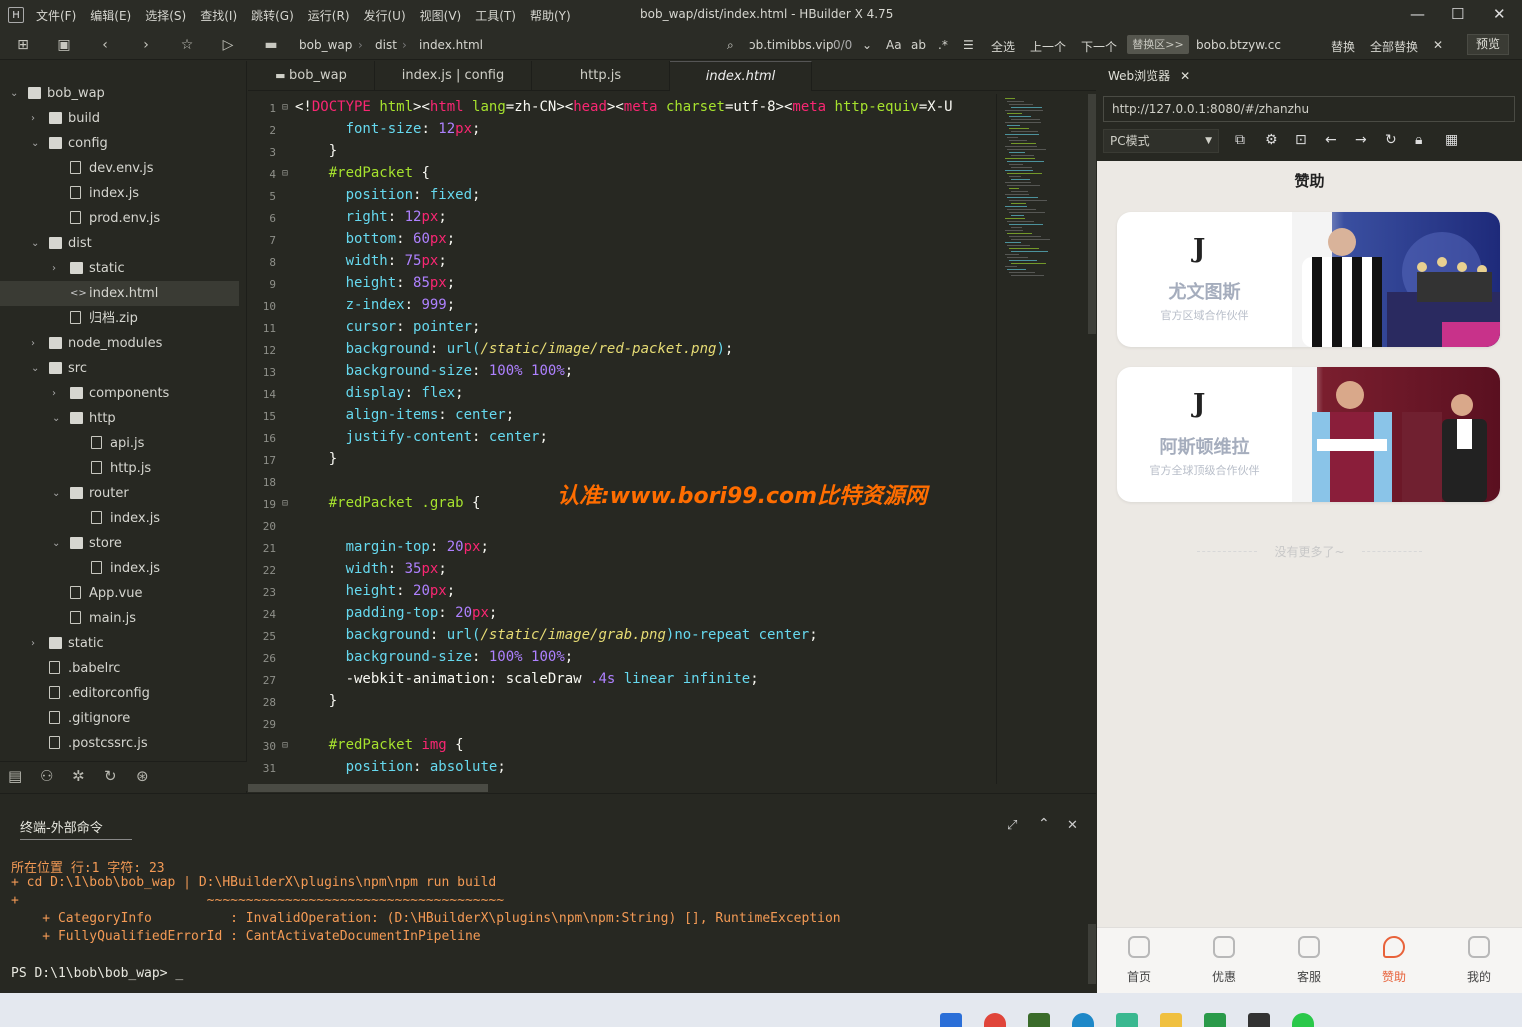  I want to click on replace-button: 替换, so click(1343, 46).